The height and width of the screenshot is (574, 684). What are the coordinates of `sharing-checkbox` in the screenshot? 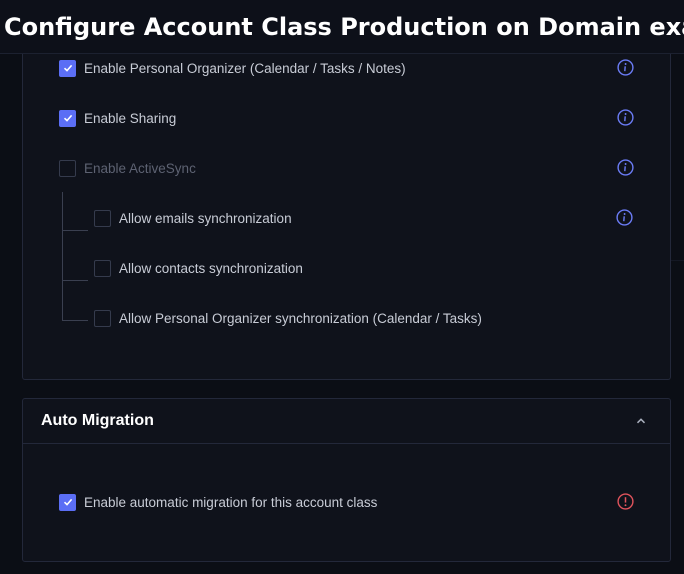 It's located at (67, 118).